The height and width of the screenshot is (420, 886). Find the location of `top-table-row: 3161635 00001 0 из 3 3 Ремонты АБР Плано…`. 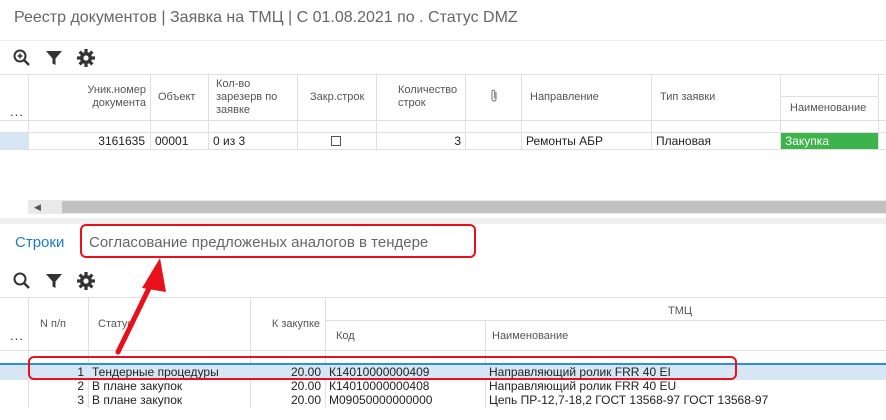

top-table-row: 3161635 00001 0 из 3 3 Ремонты АБР Плано… is located at coordinates (443, 141).